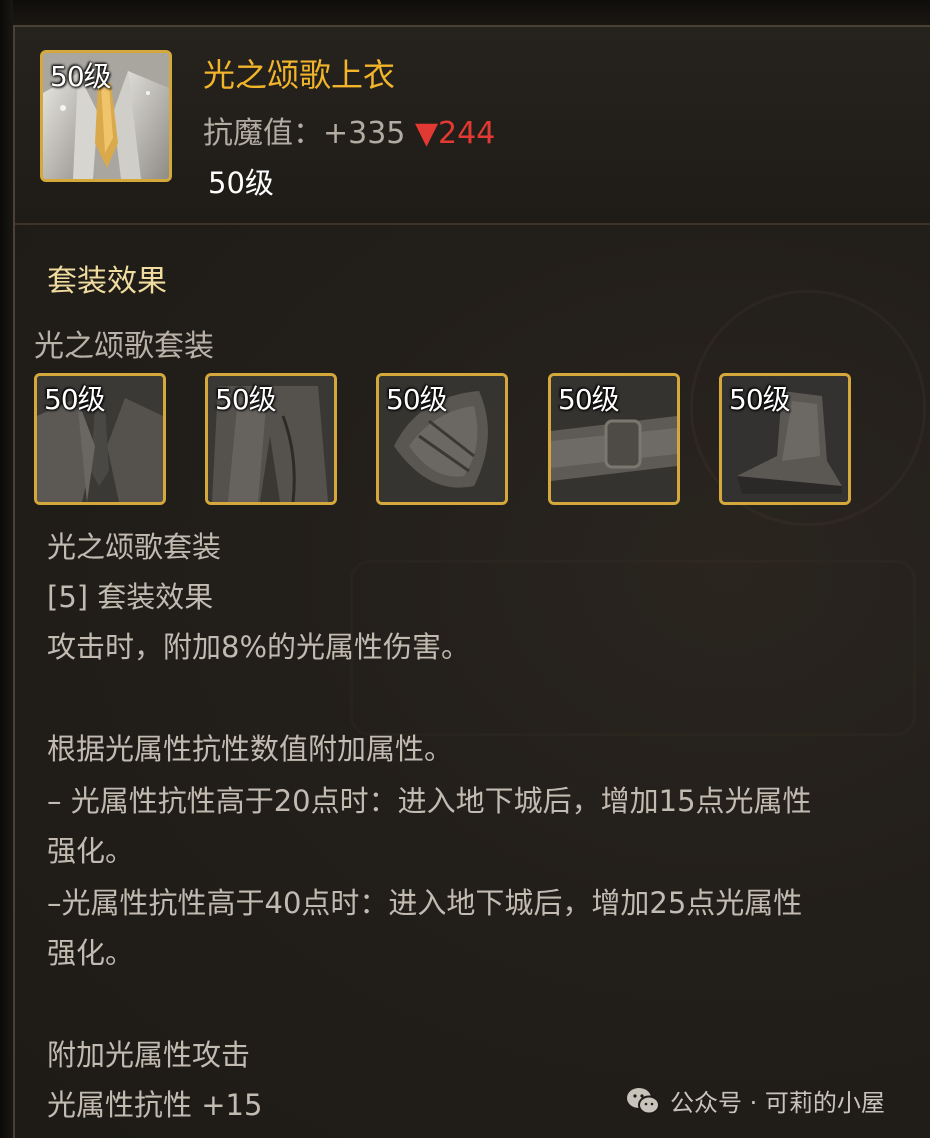 The height and width of the screenshot is (1138, 930). I want to click on item-icon-level: 50级, so click(81, 76).